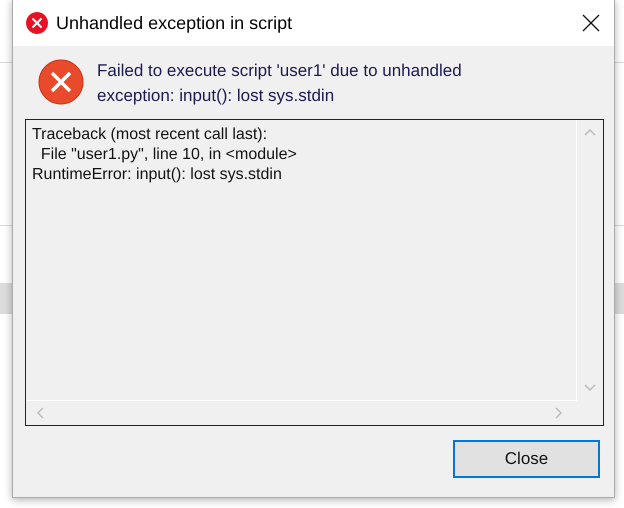  What do you see at coordinates (157, 175) in the screenshot?
I see `traceback-line: RuntimeError: input(): lost sys.stdin` at bounding box center [157, 175].